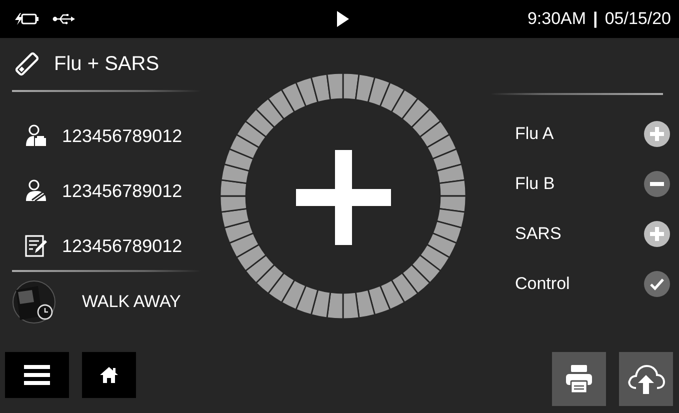 The height and width of the screenshot is (413, 679). I want to click on home-icon, so click(109, 375).